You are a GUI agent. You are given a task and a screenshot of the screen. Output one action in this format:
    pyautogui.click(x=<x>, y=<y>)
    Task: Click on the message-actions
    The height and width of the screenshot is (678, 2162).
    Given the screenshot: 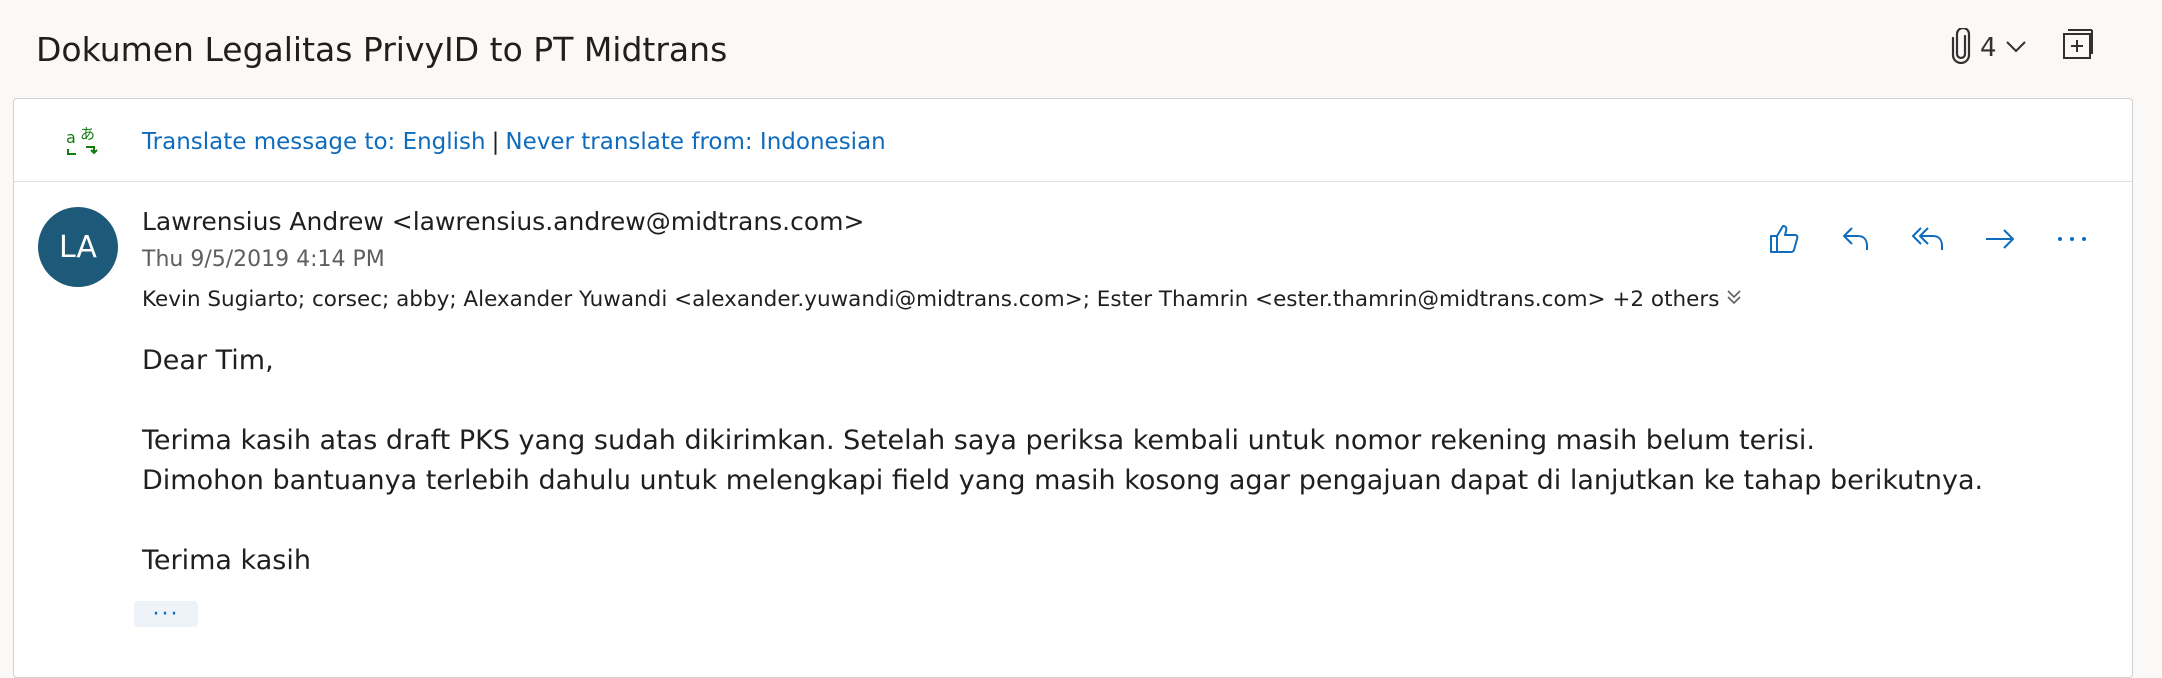 What is the action you would take?
    pyautogui.click(x=1928, y=241)
    